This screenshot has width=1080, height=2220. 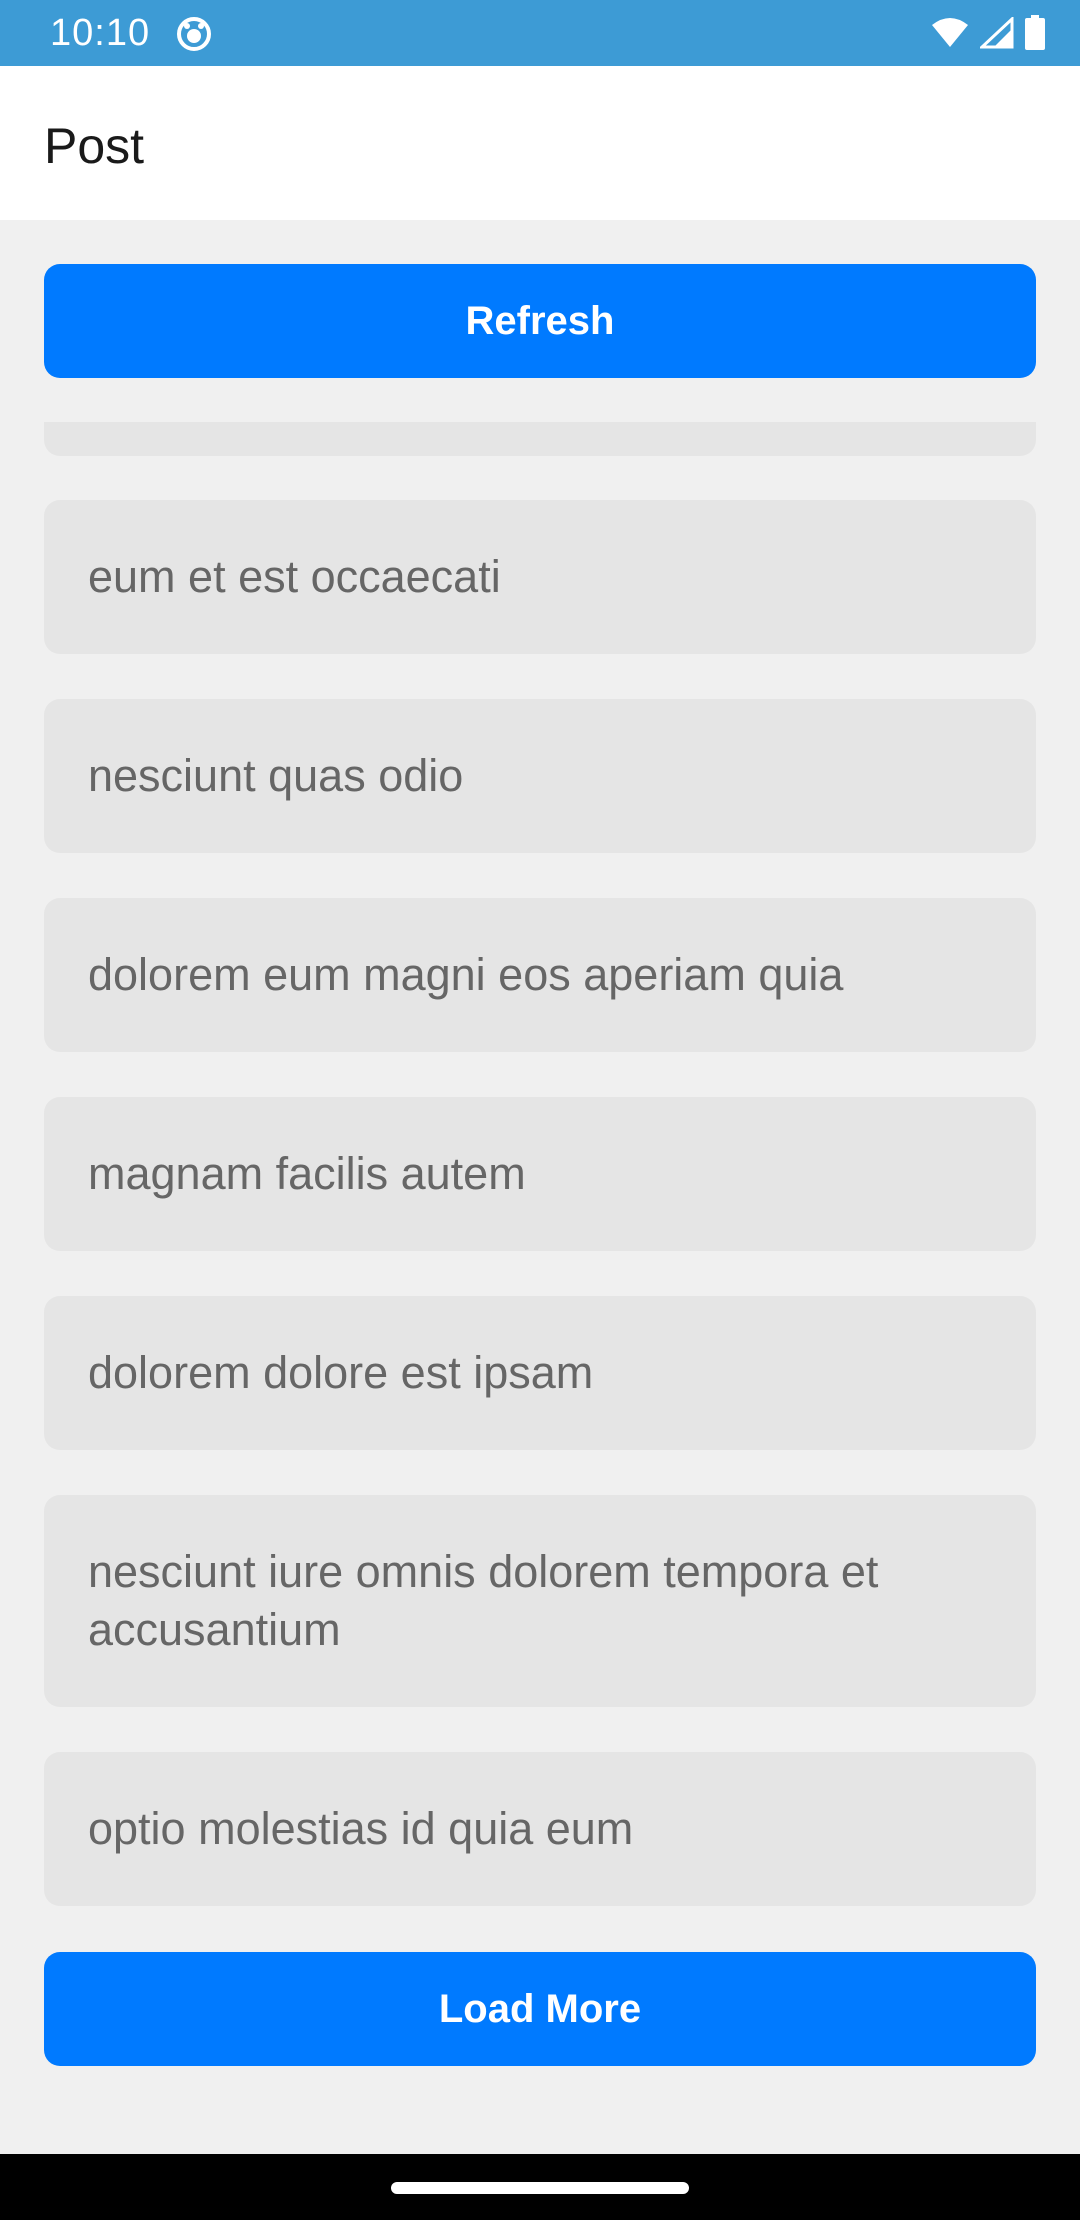 I want to click on status-bar: 10:10, so click(x=540, y=33).